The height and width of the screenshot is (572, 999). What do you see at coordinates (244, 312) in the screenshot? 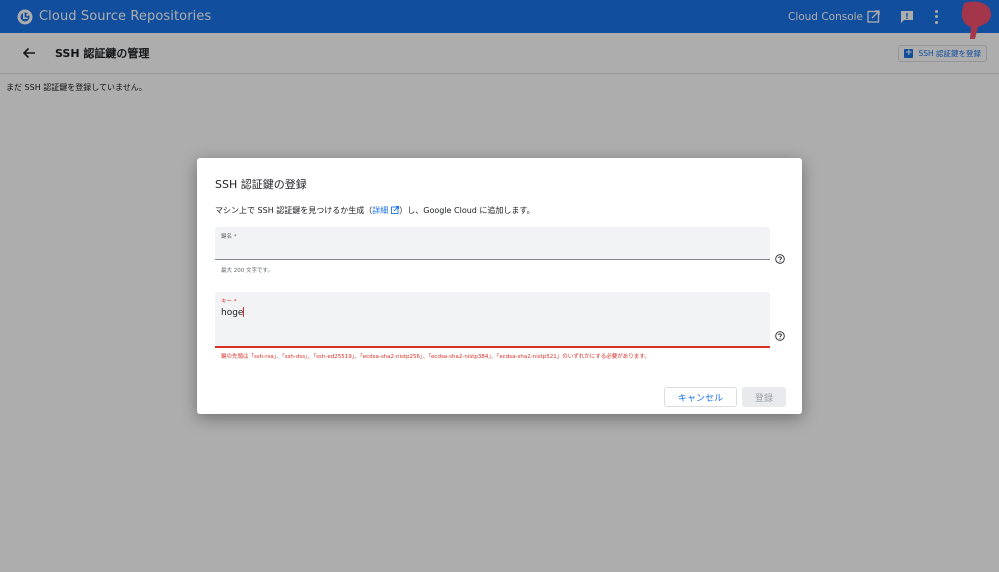
I see `text-cursor` at bounding box center [244, 312].